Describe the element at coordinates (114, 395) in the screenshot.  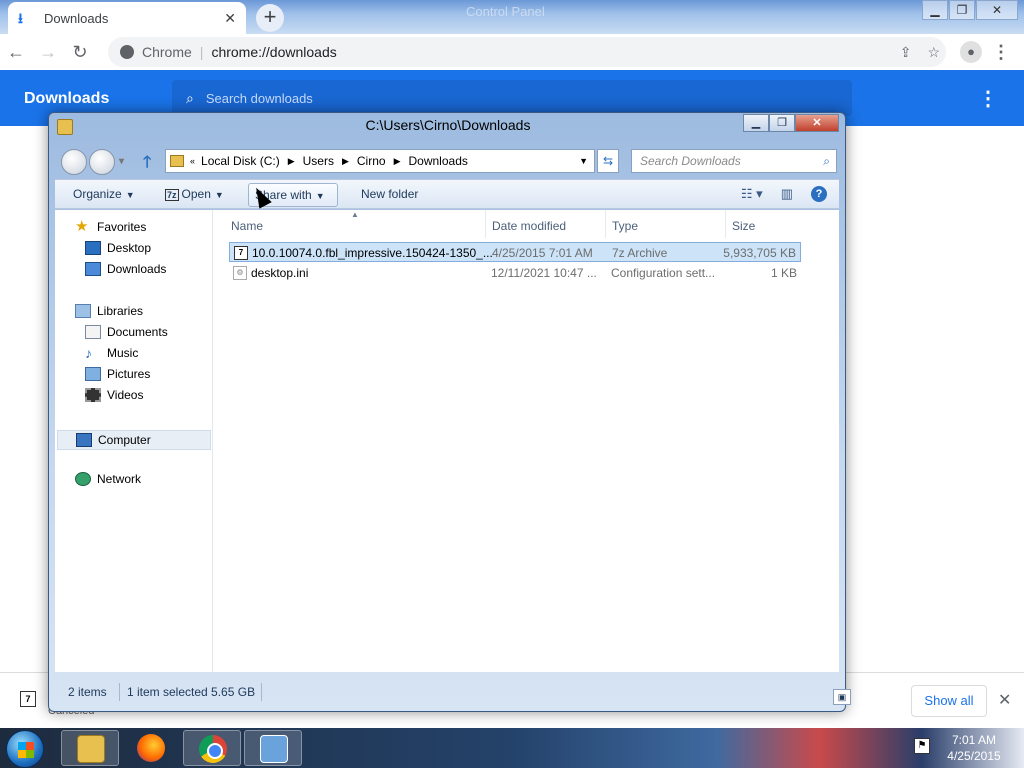
I see `nav-videos: Videos` at that location.